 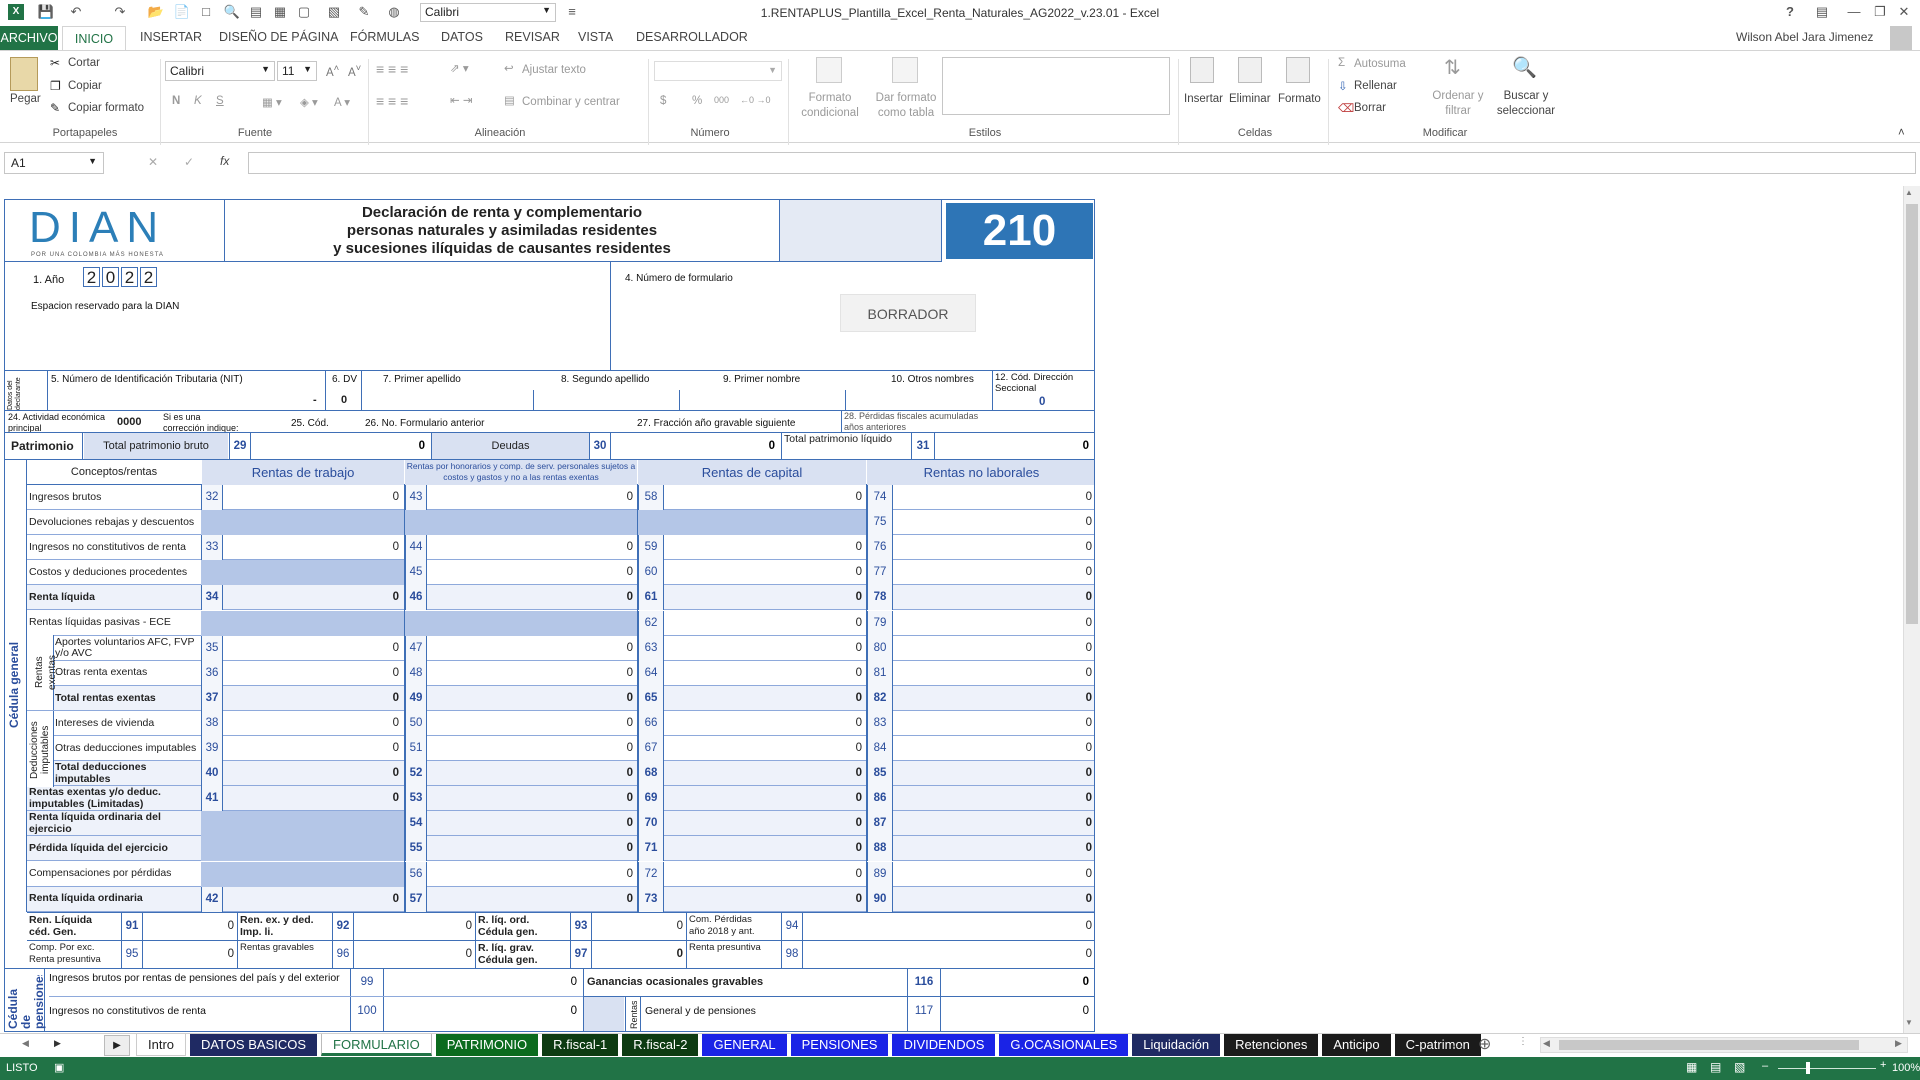 What do you see at coordinates (1437, 1045) in the screenshot?
I see `sheet-tab: C-patrimon` at bounding box center [1437, 1045].